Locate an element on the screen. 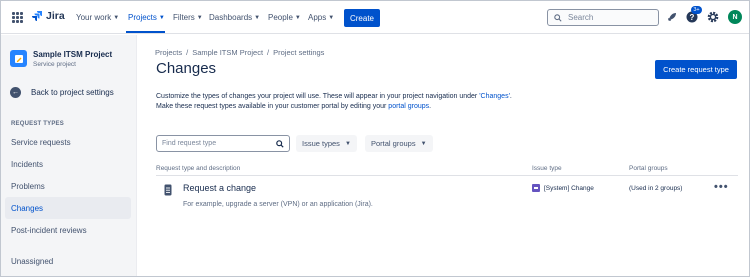  logo-text: Jira is located at coordinates (55, 16).